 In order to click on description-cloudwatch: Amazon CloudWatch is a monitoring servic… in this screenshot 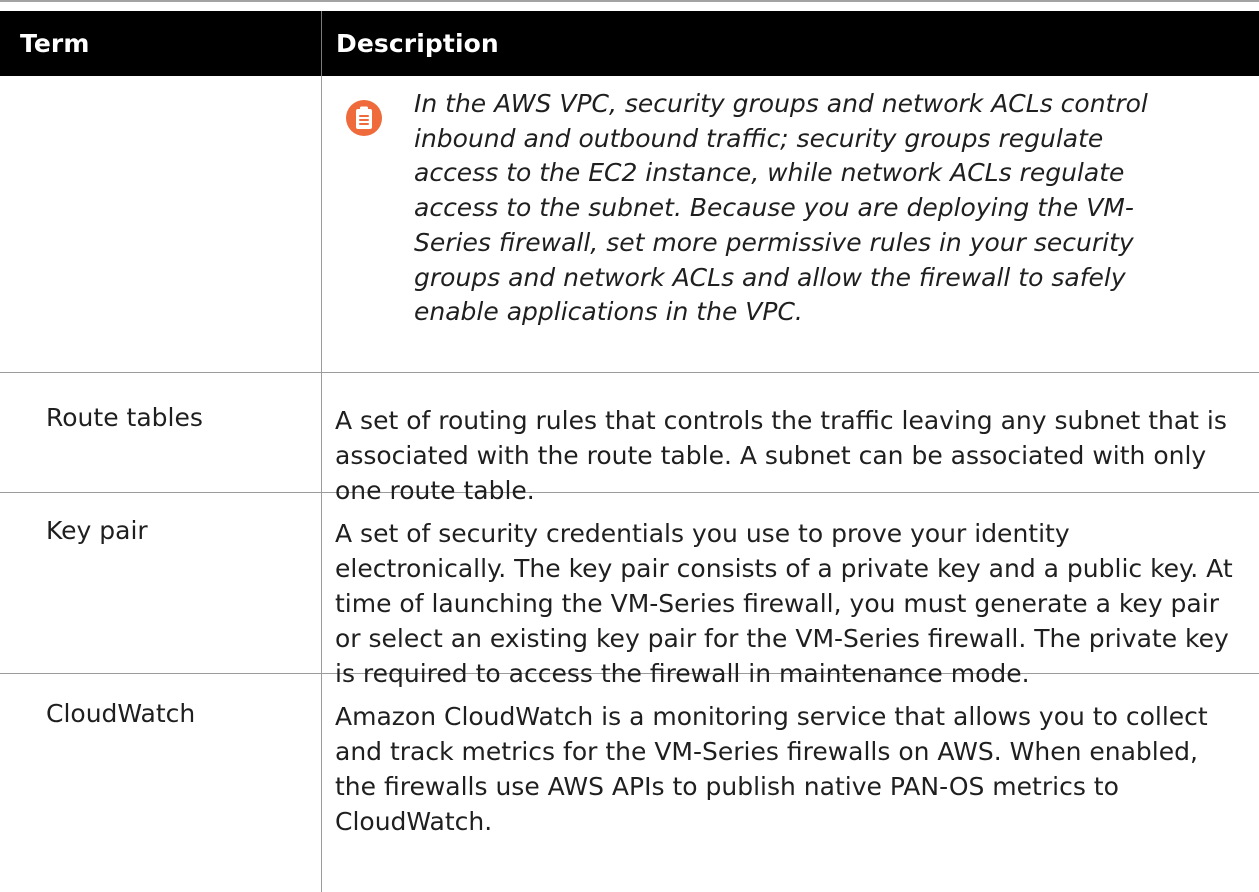, I will do `click(771, 769)`.